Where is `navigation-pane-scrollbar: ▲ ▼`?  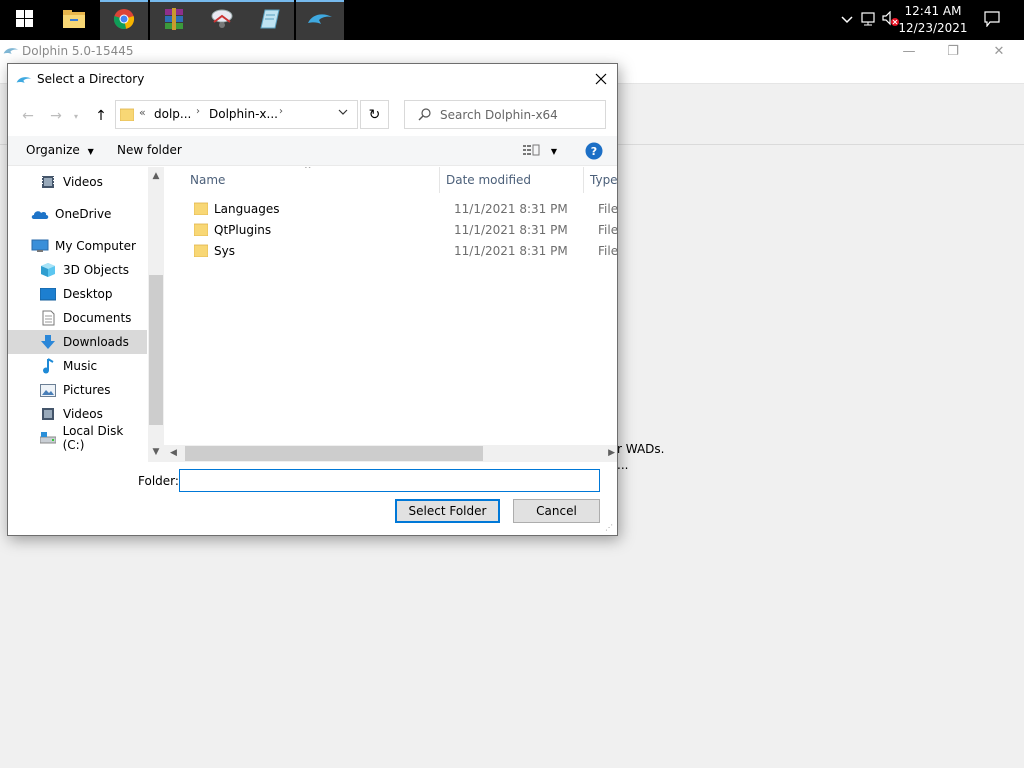
navigation-pane-scrollbar: ▲ ▼ is located at coordinates (156, 314).